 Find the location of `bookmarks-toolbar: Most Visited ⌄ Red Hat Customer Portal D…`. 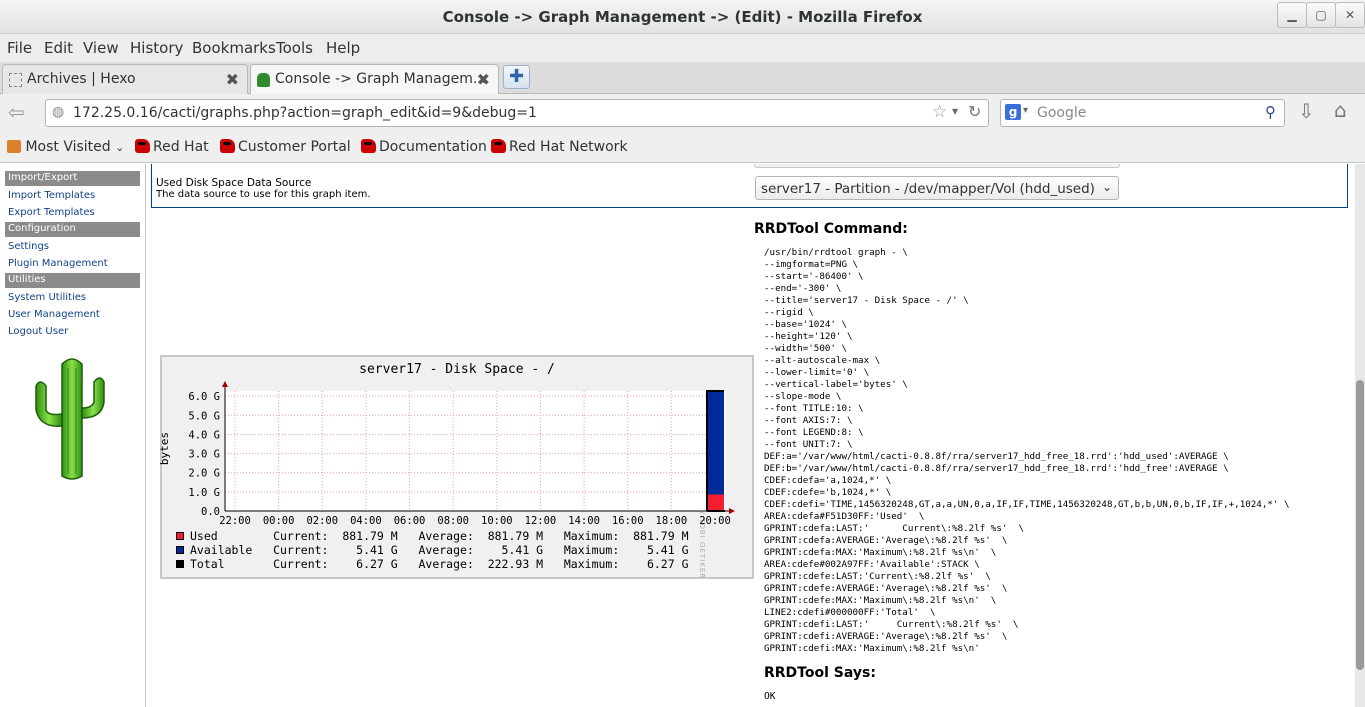

bookmarks-toolbar: Most Visited ⌄ Red Hat Customer Portal D… is located at coordinates (682, 147).